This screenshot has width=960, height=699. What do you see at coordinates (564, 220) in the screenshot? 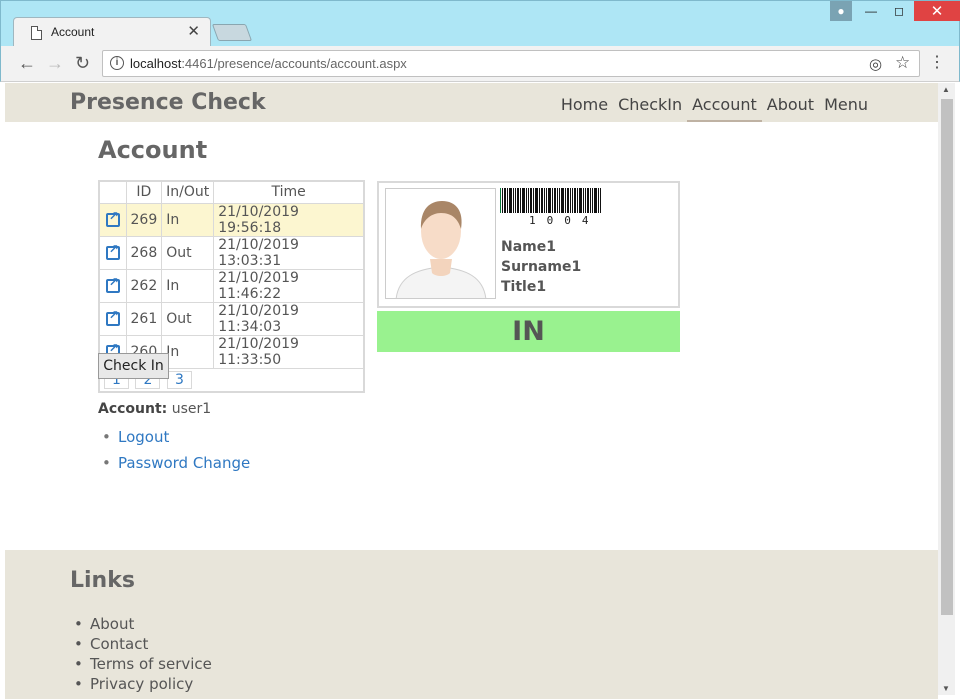
I see `barcode-number: 1004` at bounding box center [564, 220].